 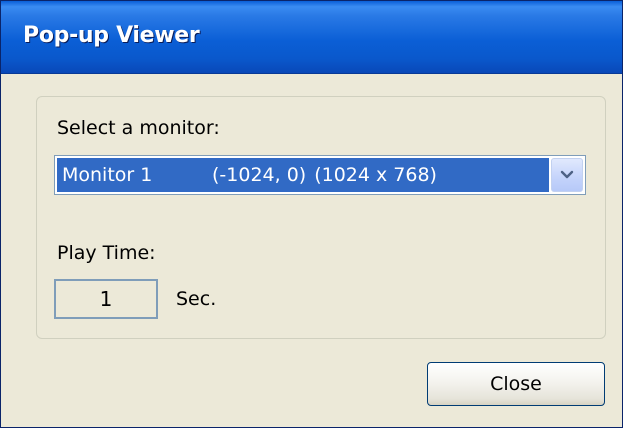 What do you see at coordinates (375, 175) in the screenshot?
I see `monitor-resolution: (1024 x 768)` at bounding box center [375, 175].